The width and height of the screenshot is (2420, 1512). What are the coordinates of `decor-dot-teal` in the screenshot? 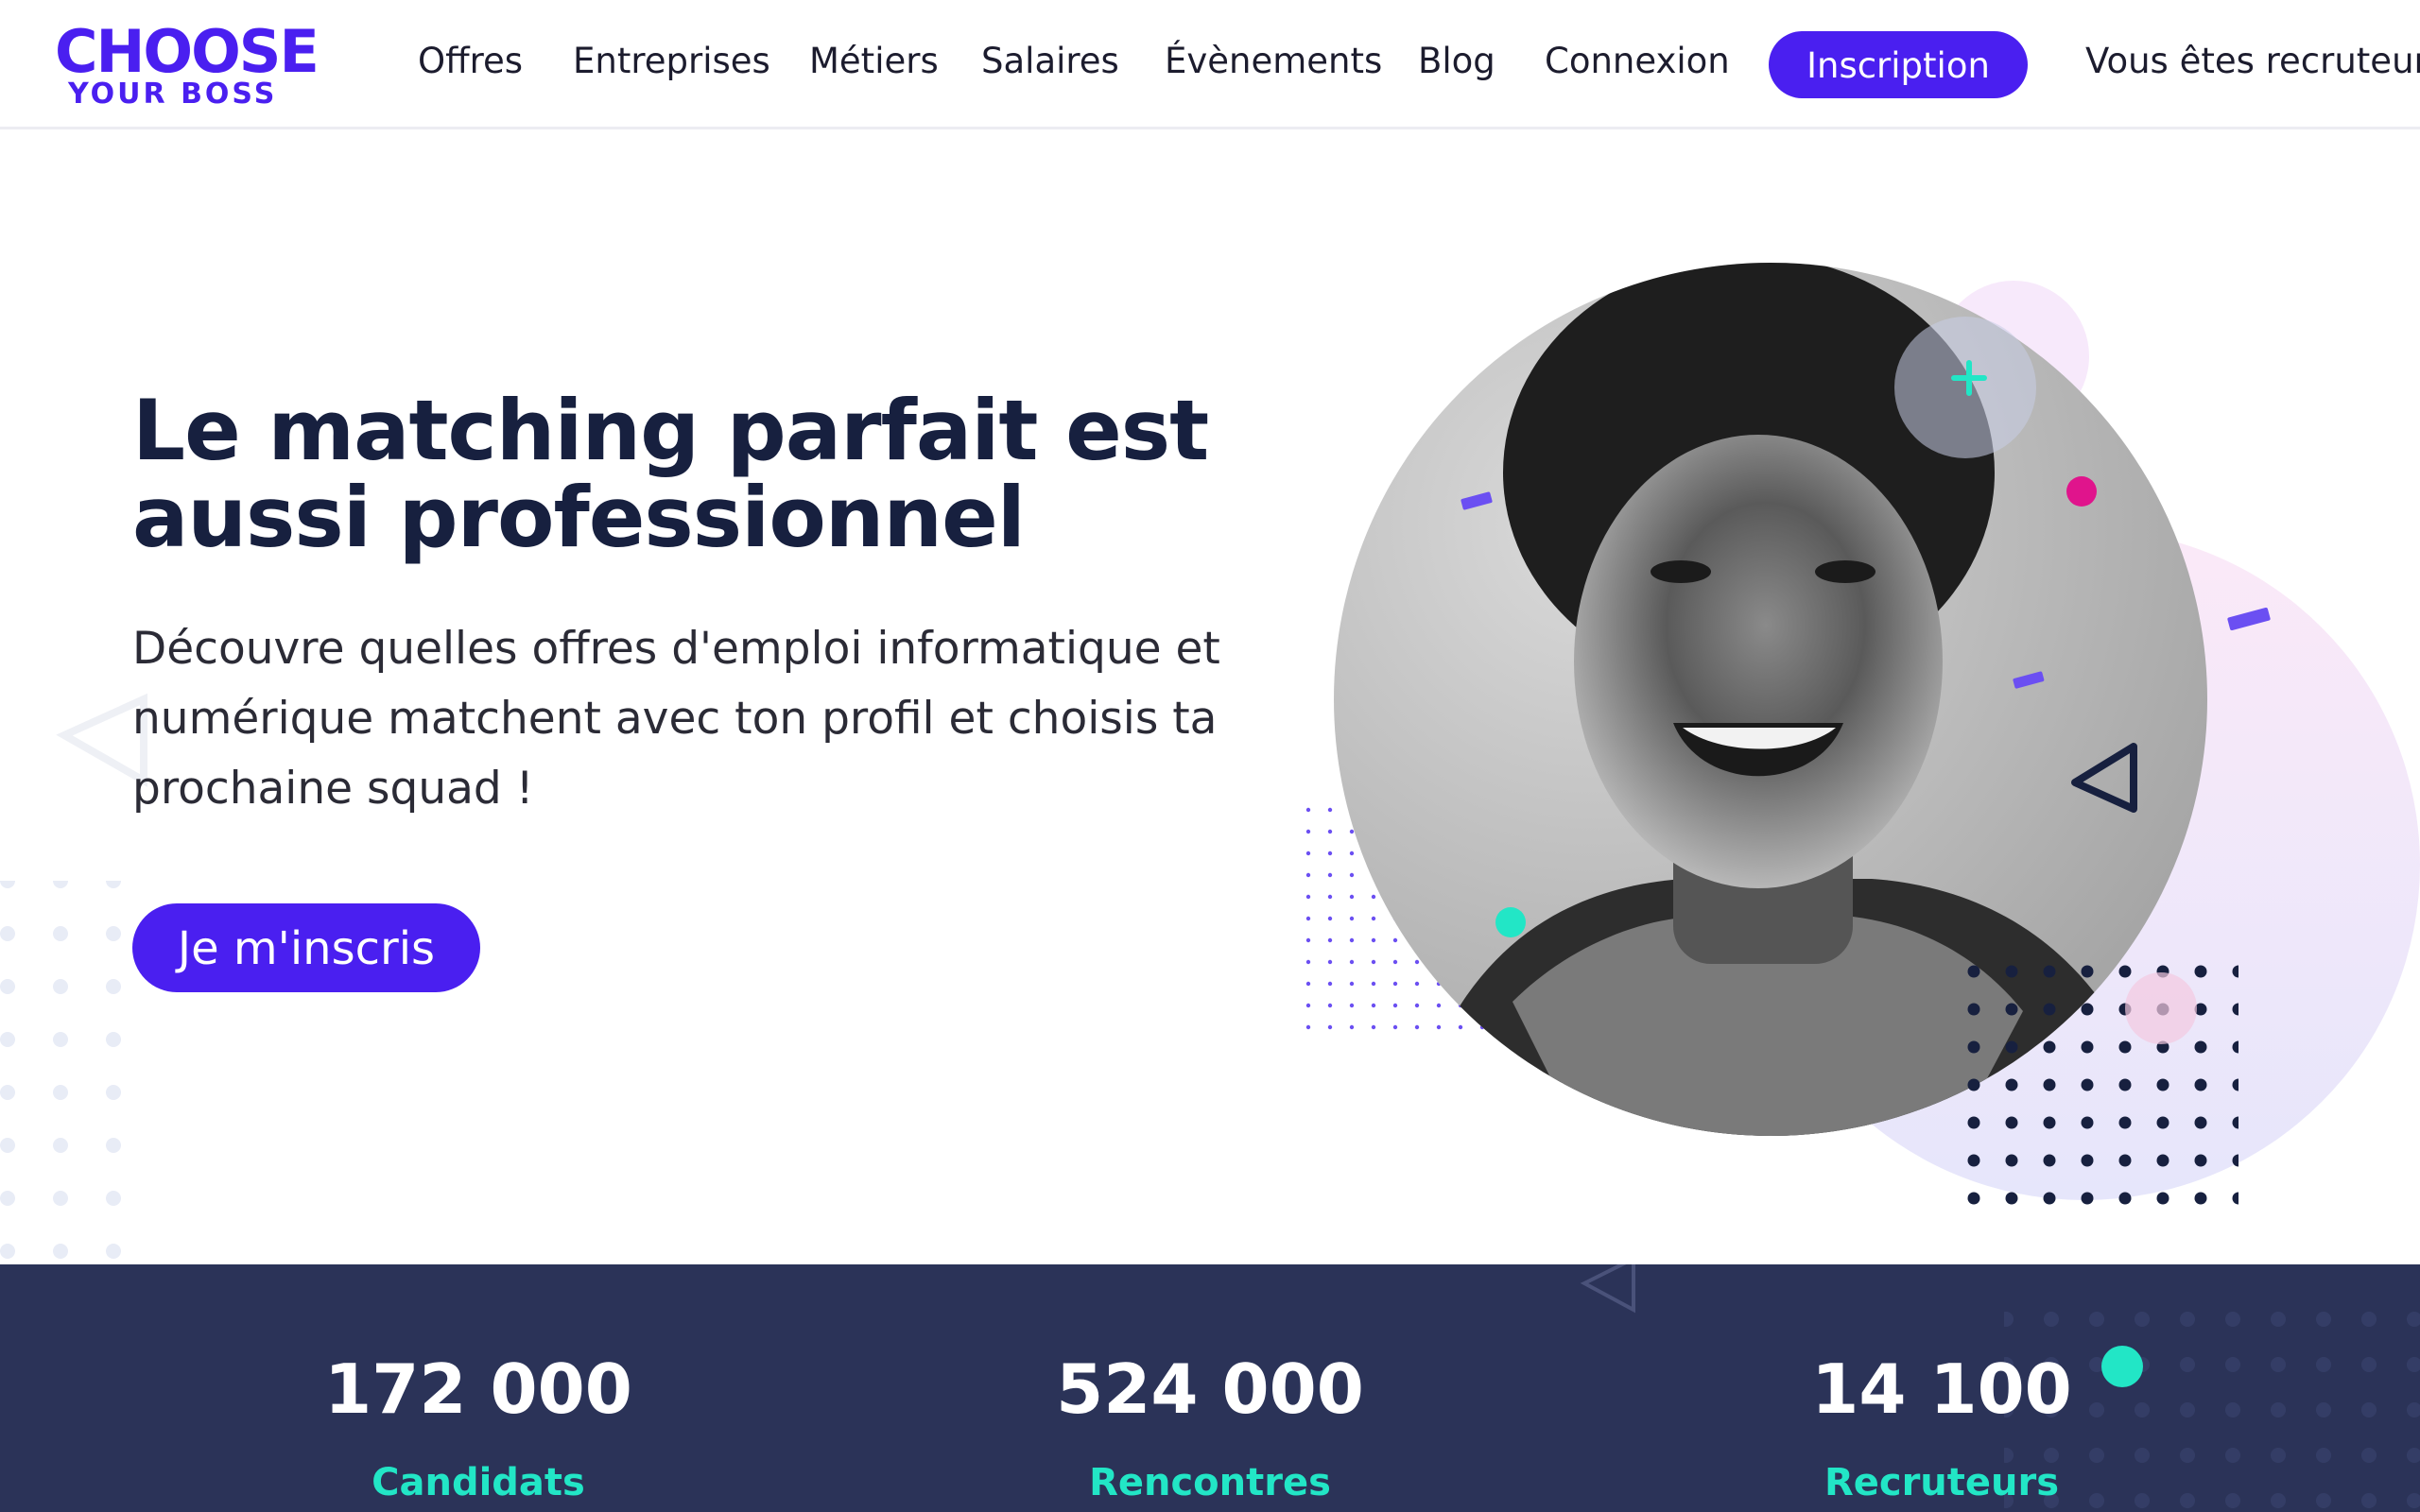 It's located at (1510, 922).